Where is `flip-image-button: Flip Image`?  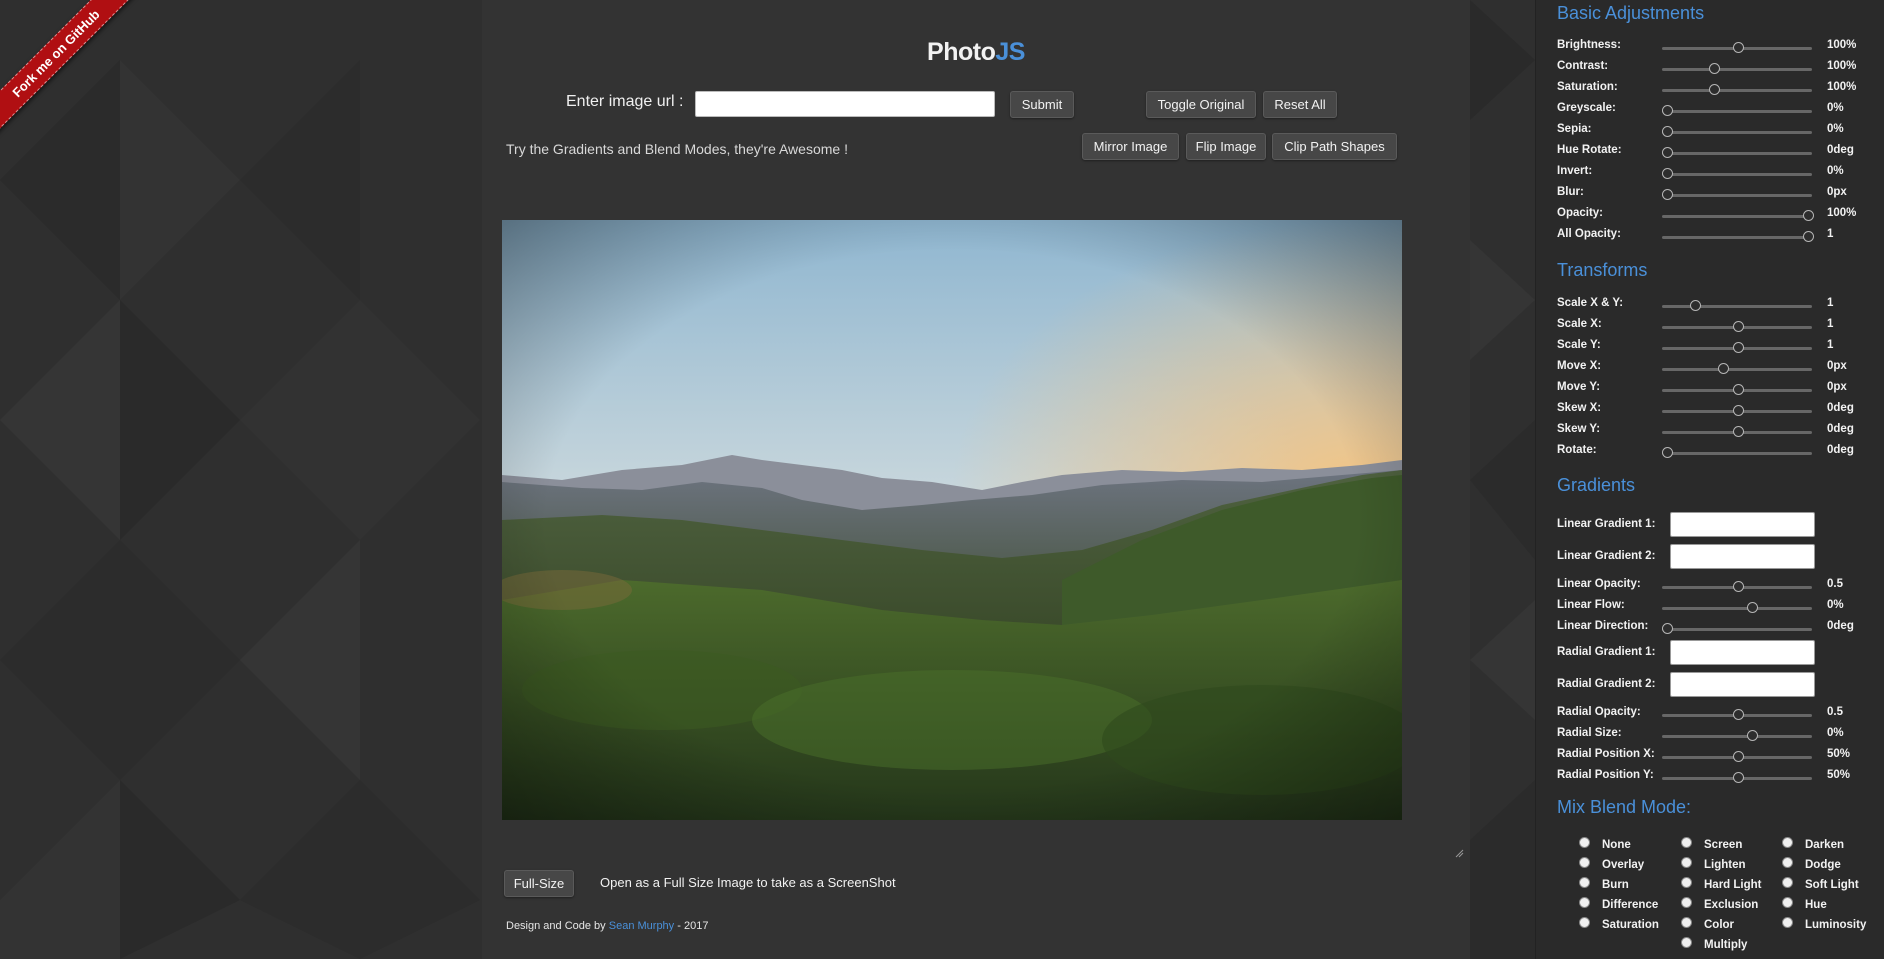
flip-image-button: Flip Image is located at coordinates (1226, 146).